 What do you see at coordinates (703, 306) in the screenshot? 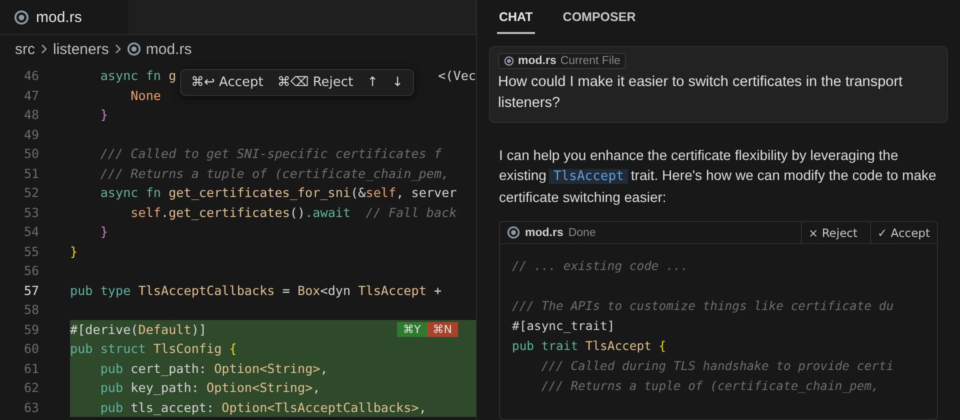
I see `code-line: /// The APIs to customize things like certificate du` at bounding box center [703, 306].